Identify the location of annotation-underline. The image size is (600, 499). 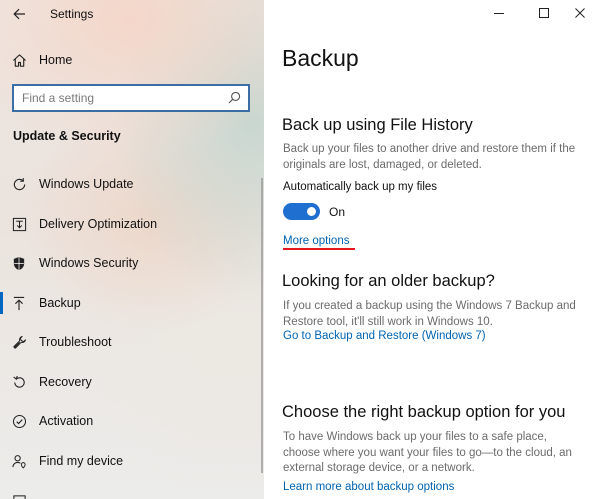
(319, 249).